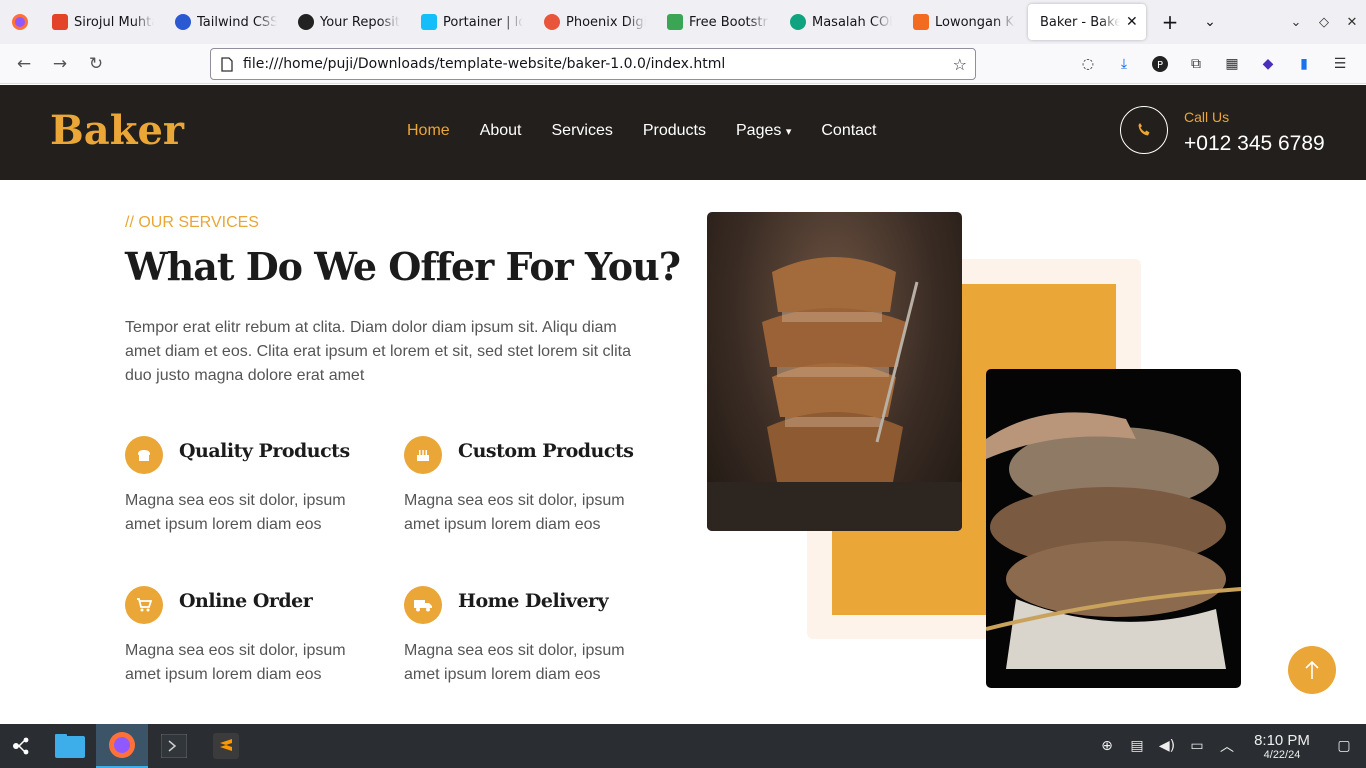  I want to click on list-tabs-button: ⌄, so click(1210, 22).